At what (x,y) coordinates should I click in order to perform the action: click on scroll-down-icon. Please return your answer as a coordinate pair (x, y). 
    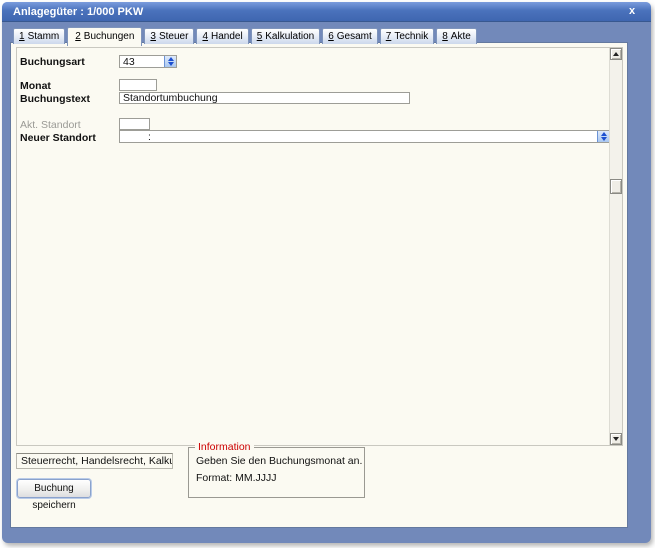
    Looking at the image, I should click on (616, 439).